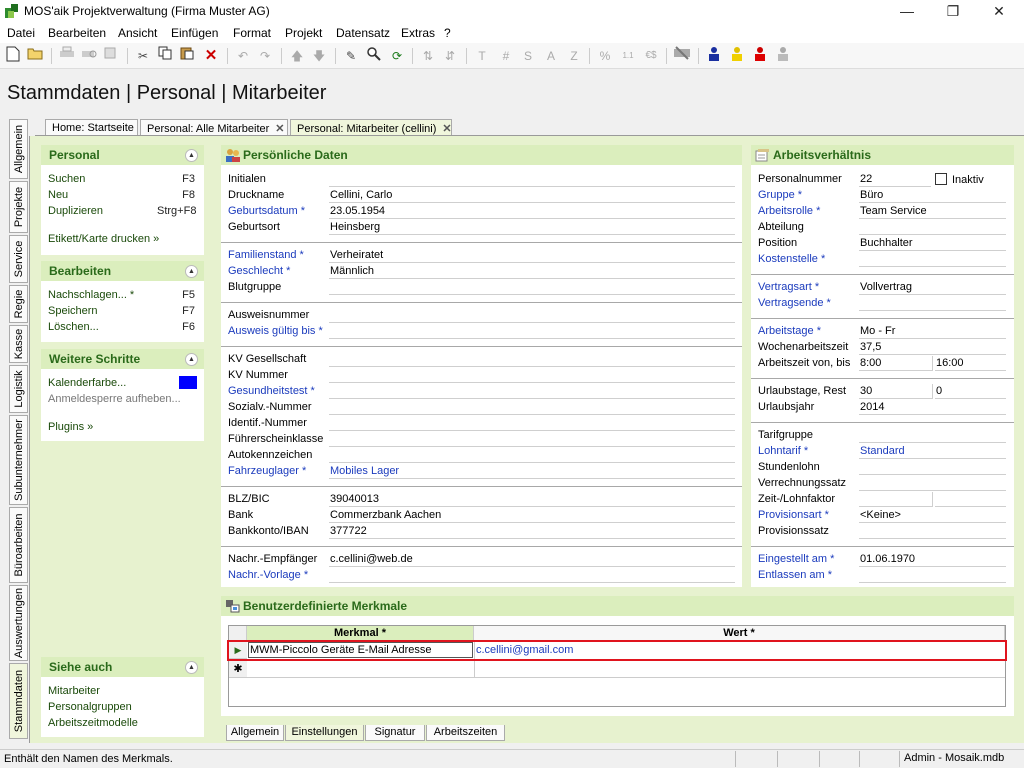 The height and width of the screenshot is (768, 1024). What do you see at coordinates (143, 56) in the screenshot?
I see `cut-icon: ✂` at bounding box center [143, 56].